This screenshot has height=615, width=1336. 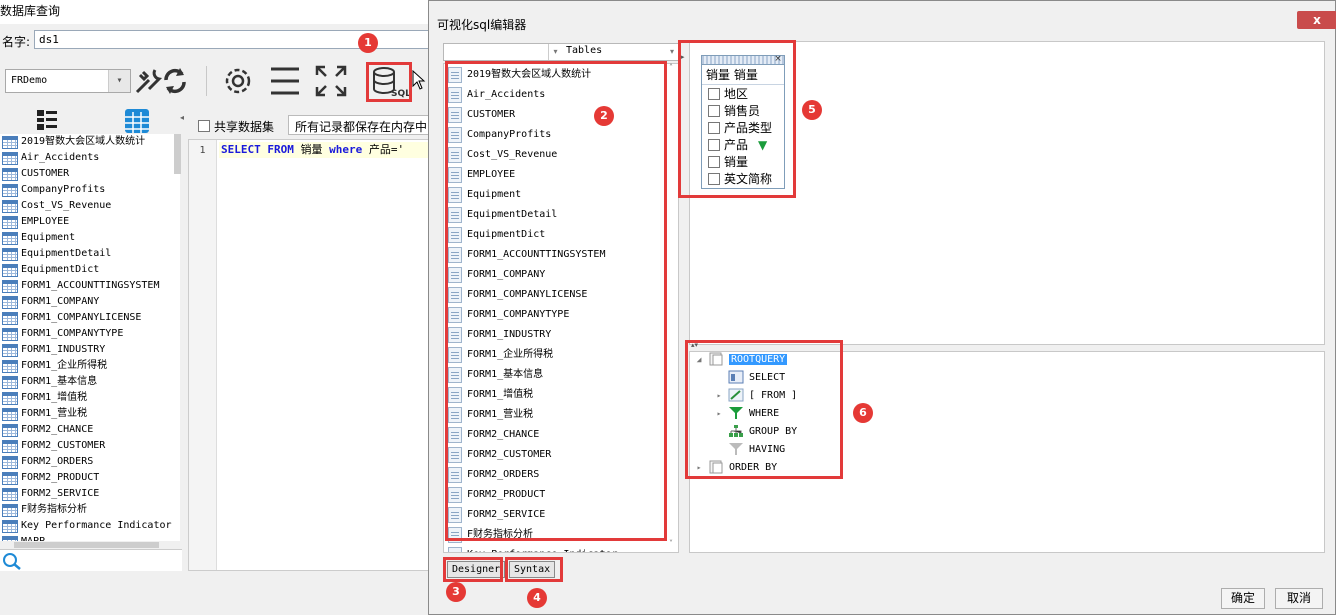 What do you see at coordinates (202, 150) in the screenshot?
I see `line-number: 1` at bounding box center [202, 150].